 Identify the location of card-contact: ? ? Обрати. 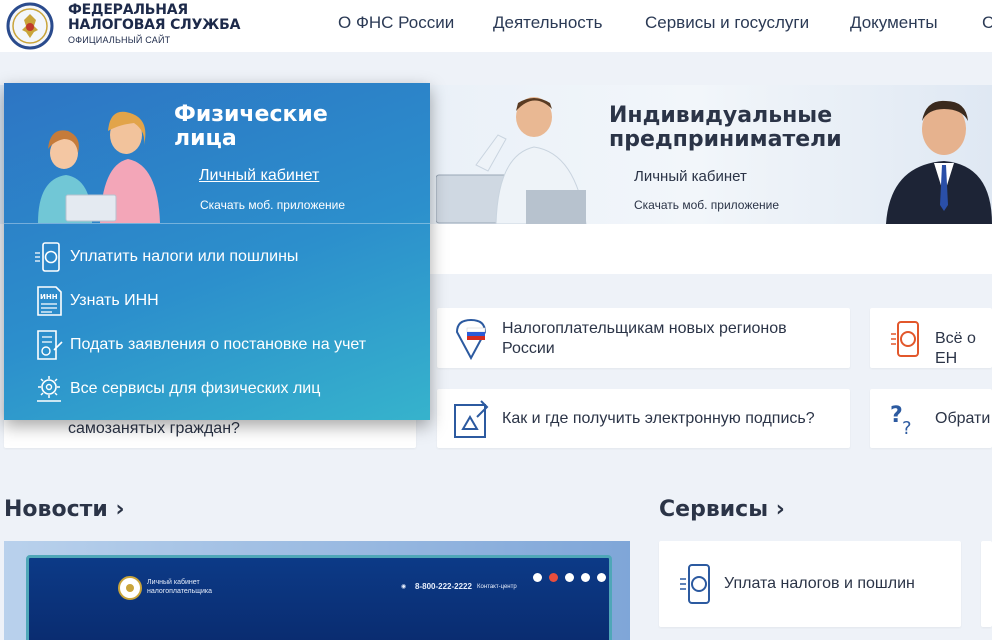
(931, 418).